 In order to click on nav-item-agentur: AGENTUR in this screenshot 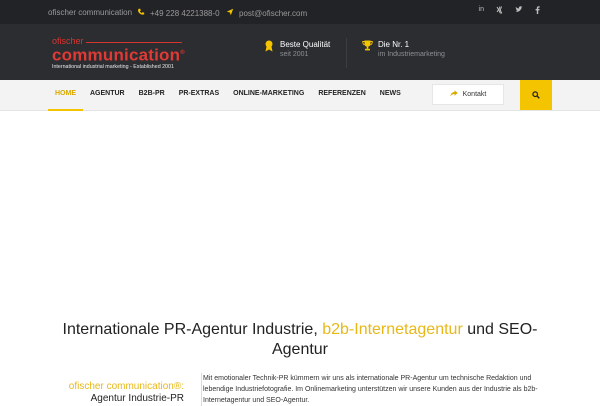, I will do `click(107, 95)`.